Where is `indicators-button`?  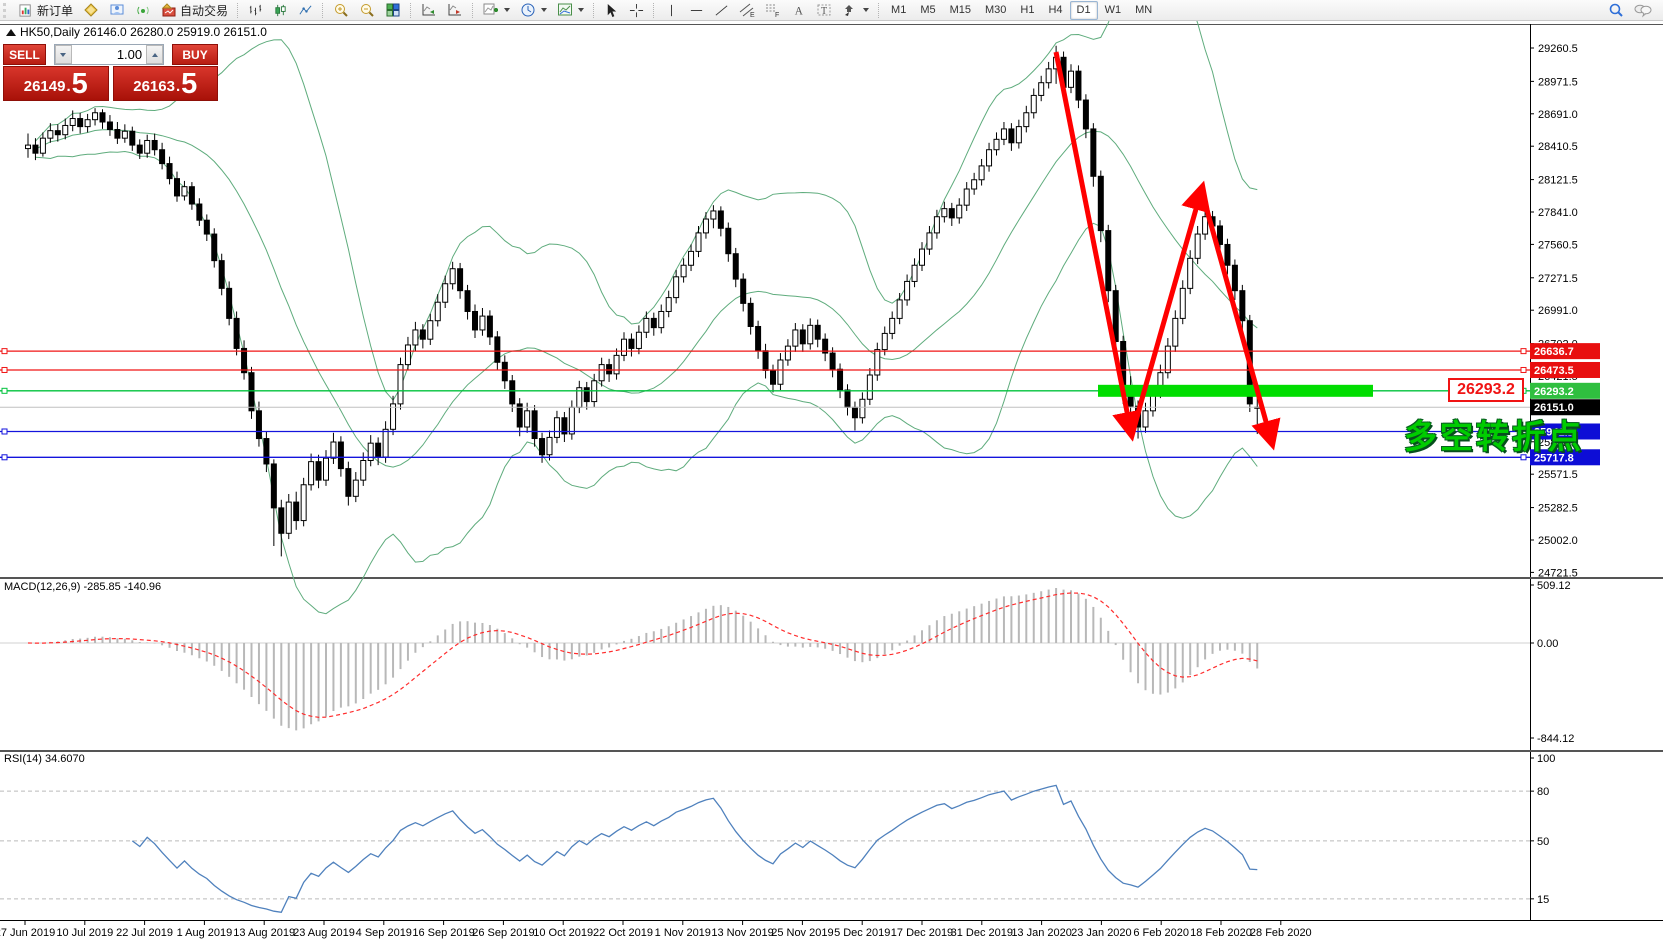 indicators-button is located at coordinates (496, 10).